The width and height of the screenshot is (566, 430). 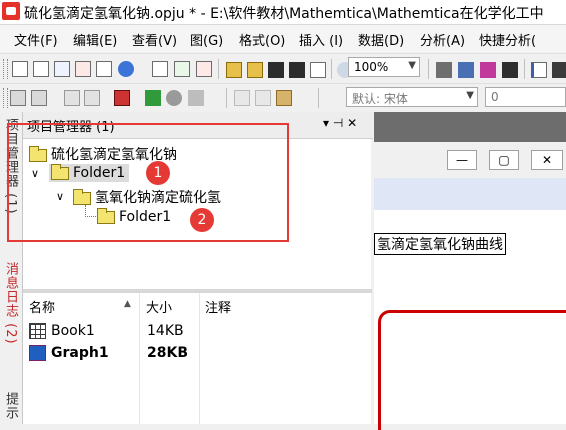 What do you see at coordinates (206, 39) in the screenshot?
I see `menu-graph: 图(G)` at bounding box center [206, 39].